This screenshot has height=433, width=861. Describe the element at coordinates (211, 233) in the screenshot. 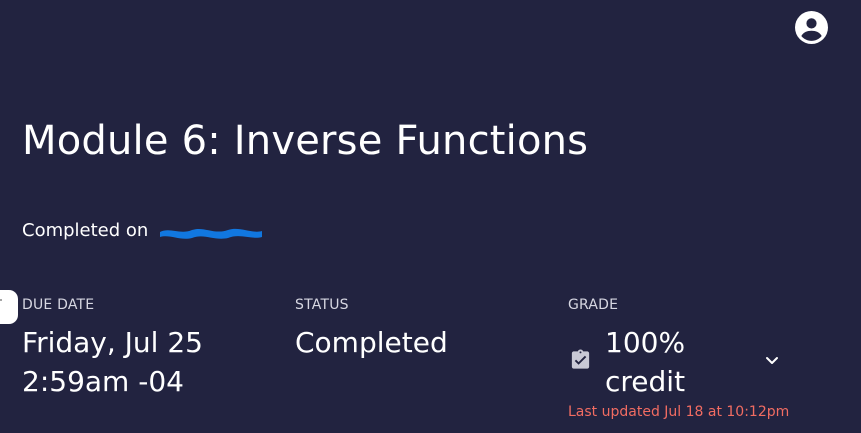

I see `redacted-date-mark` at that location.